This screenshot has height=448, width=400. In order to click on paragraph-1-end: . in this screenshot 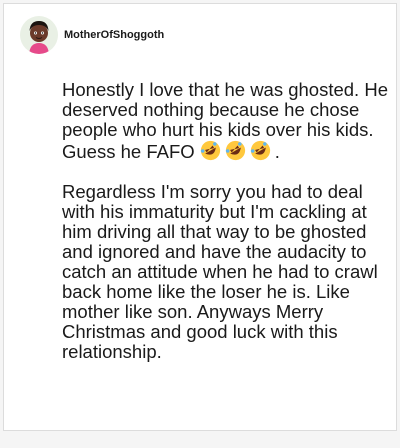, I will do `click(277, 151)`.